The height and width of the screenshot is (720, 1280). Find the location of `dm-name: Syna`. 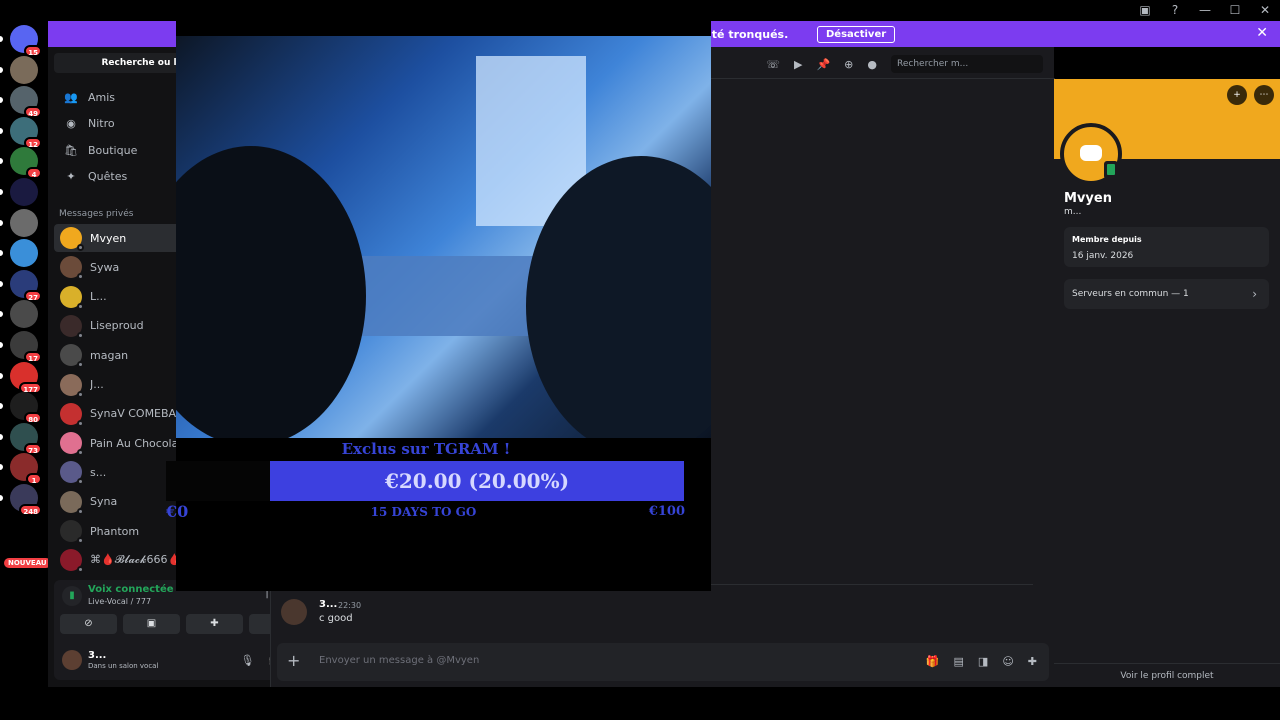

dm-name: Syna is located at coordinates (104, 502).